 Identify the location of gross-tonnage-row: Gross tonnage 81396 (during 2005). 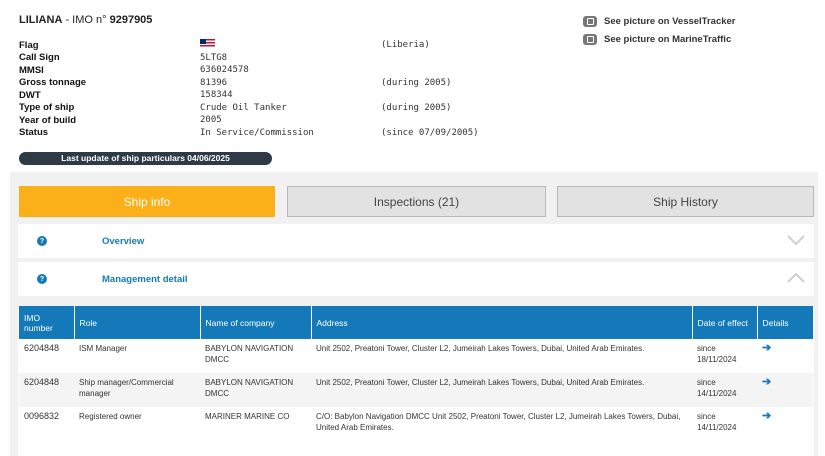
(249, 83).